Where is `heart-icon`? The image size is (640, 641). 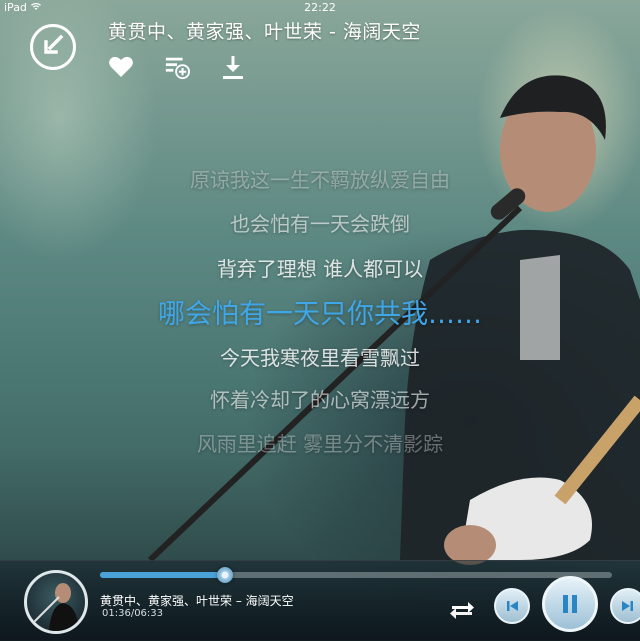
heart-icon is located at coordinates (121, 66).